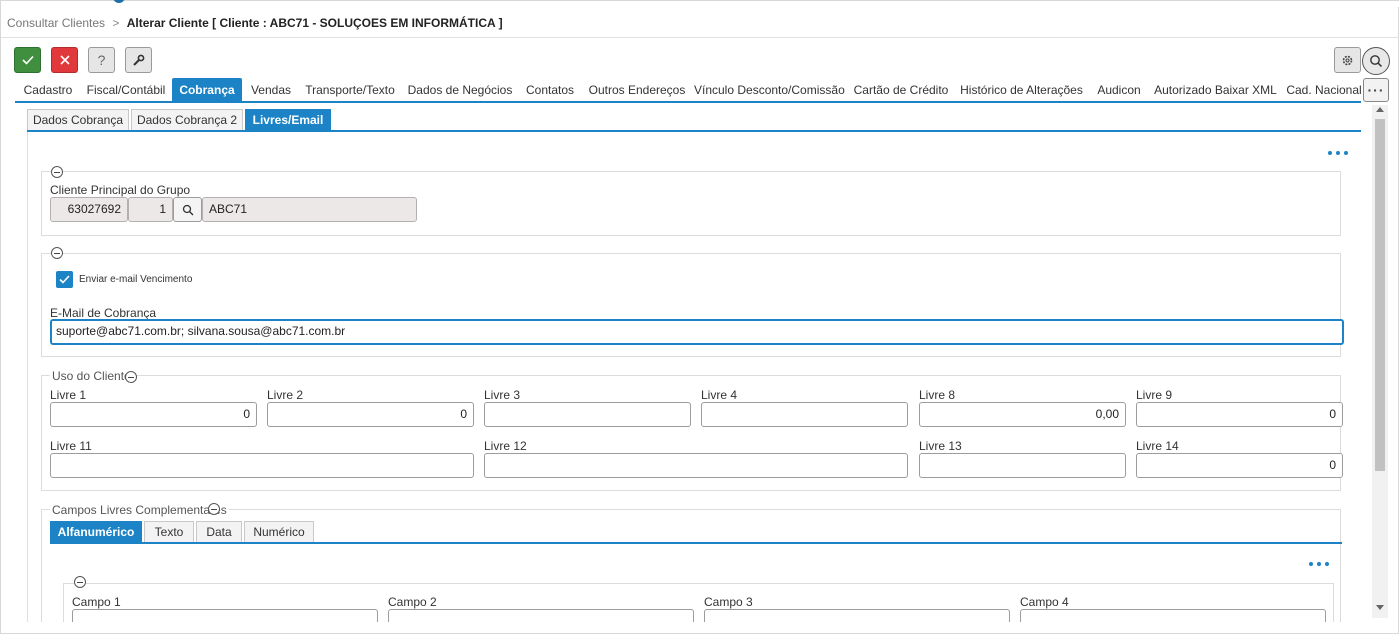 This screenshot has width=1399, height=634. What do you see at coordinates (126, 90) in the screenshot?
I see `tab-fiscal-contabil: Fiscal/Contábil` at bounding box center [126, 90].